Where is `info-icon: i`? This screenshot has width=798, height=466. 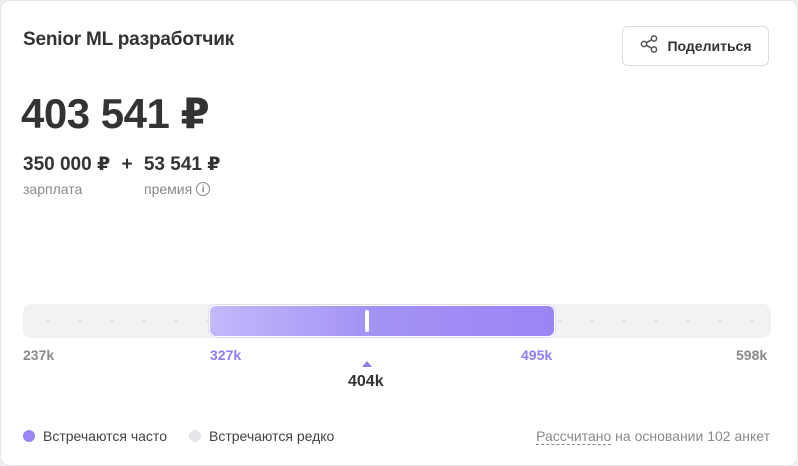 info-icon: i is located at coordinates (203, 189).